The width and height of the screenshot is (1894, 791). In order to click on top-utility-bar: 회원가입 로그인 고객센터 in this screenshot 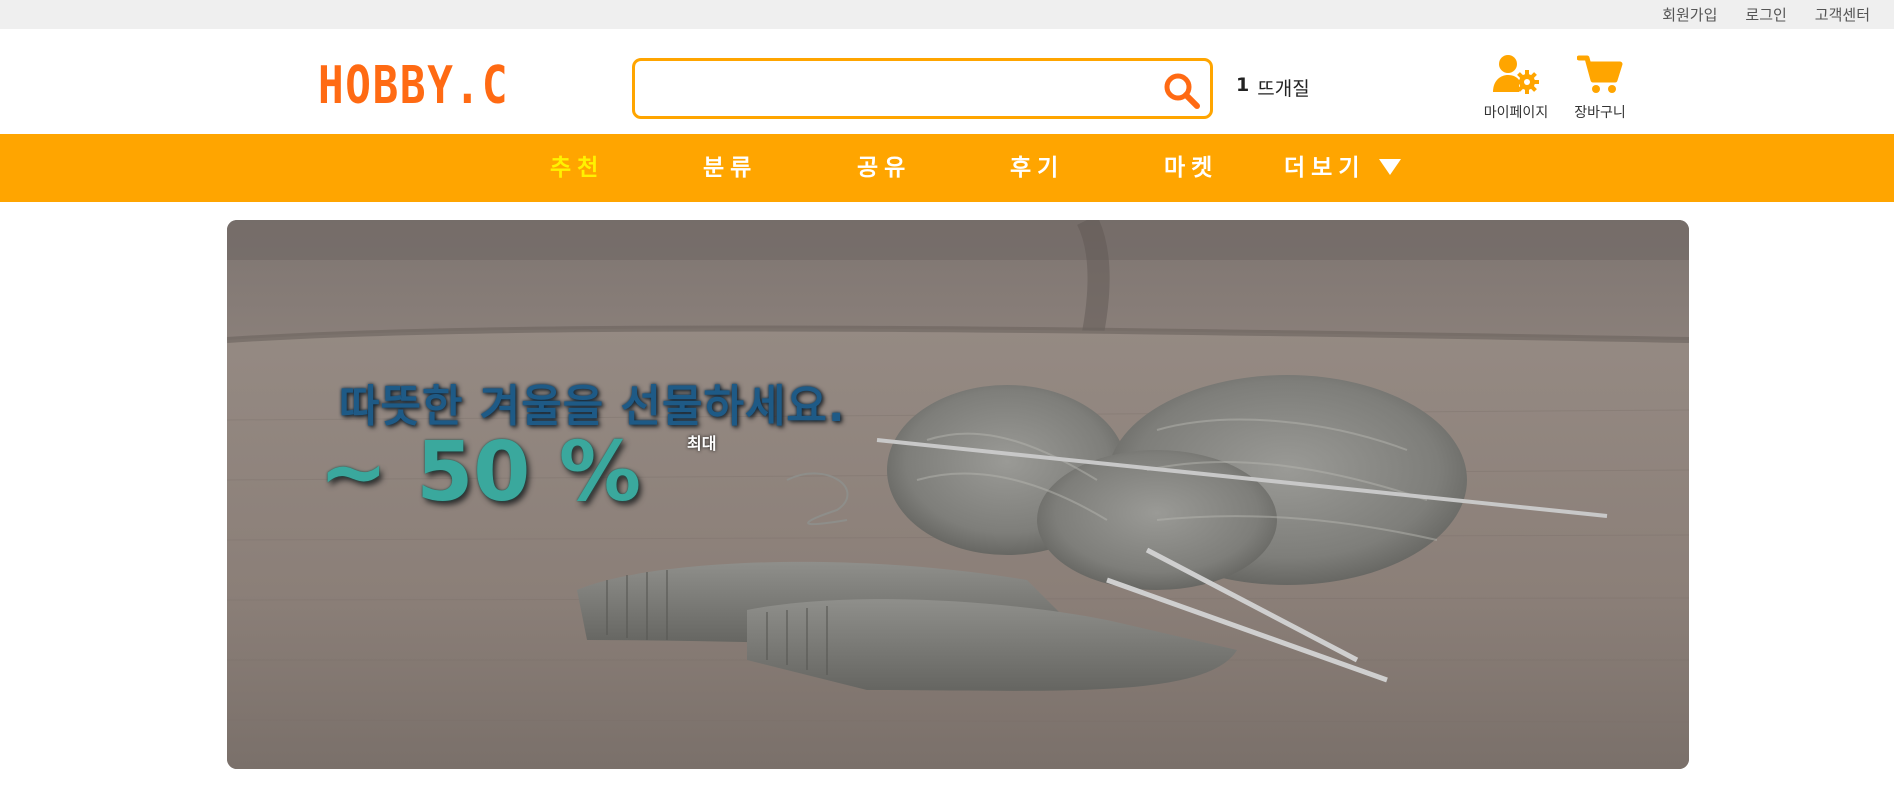, I will do `click(947, 14)`.